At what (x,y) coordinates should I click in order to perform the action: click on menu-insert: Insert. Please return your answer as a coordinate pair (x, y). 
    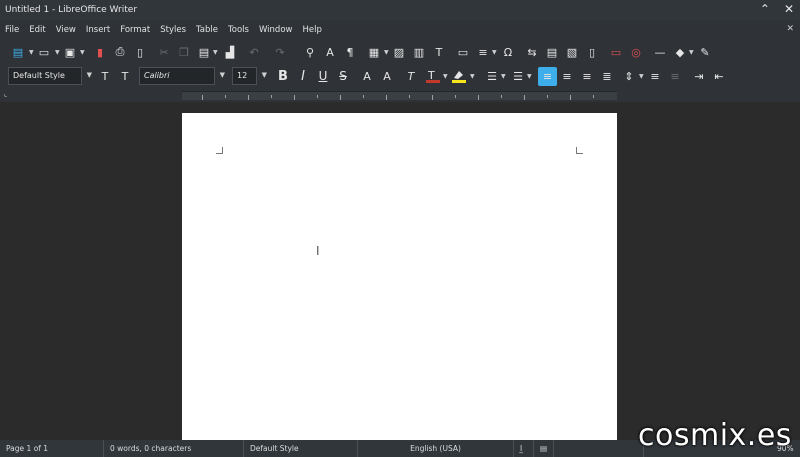
    Looking at the image, I should click on (98, 30).